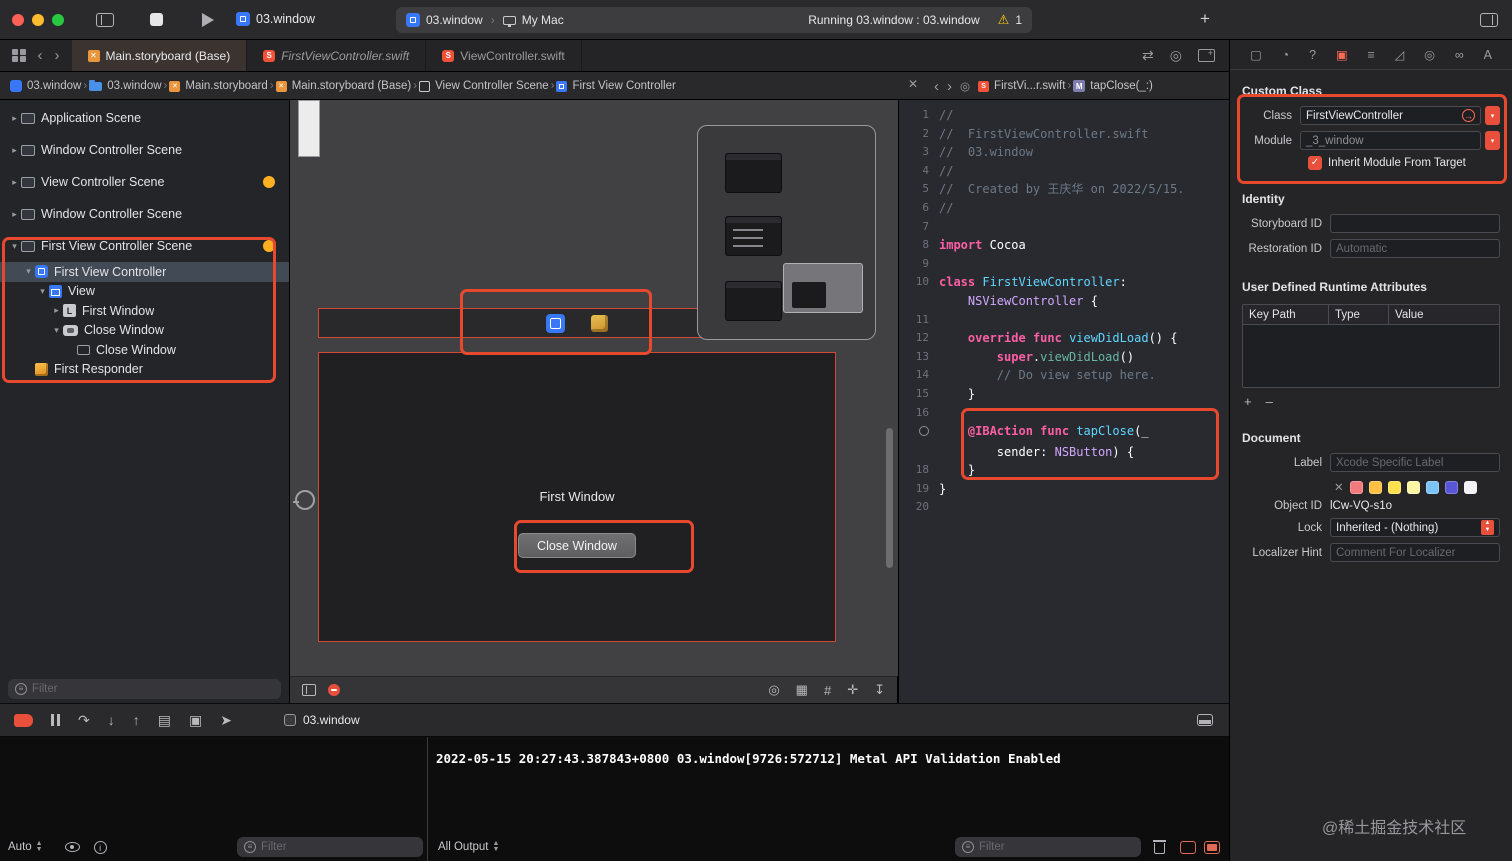 This screenshot has width=1512, height=861. Describe the element at coordinates (1064, 470) in the screenshot. I see `code-line: 18 }` at that location.